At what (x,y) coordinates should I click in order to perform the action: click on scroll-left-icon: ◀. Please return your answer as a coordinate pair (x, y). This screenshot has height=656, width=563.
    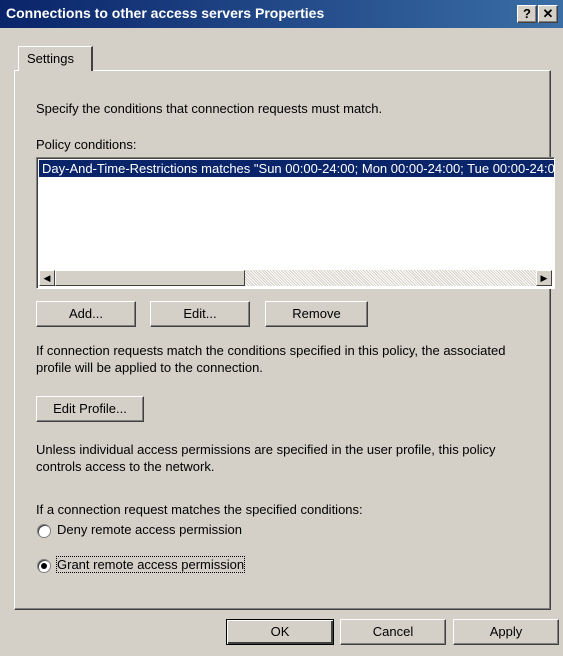
    Looking at the image, I should click on (47, 278).